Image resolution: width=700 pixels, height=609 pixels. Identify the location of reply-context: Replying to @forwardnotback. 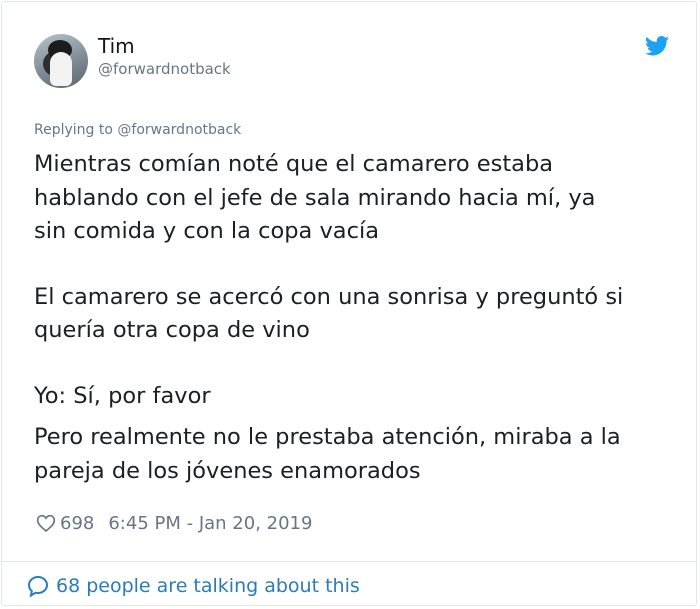
(137, 130).